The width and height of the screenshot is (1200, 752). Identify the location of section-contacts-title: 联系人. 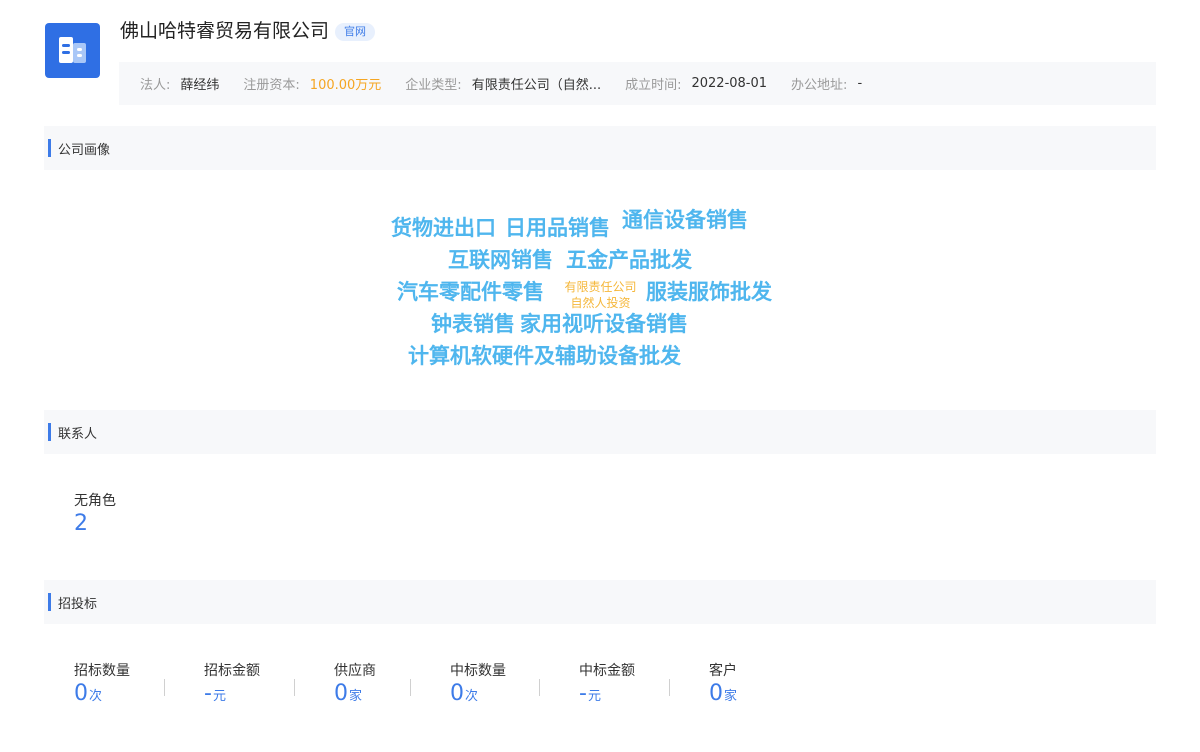
(78, 434).